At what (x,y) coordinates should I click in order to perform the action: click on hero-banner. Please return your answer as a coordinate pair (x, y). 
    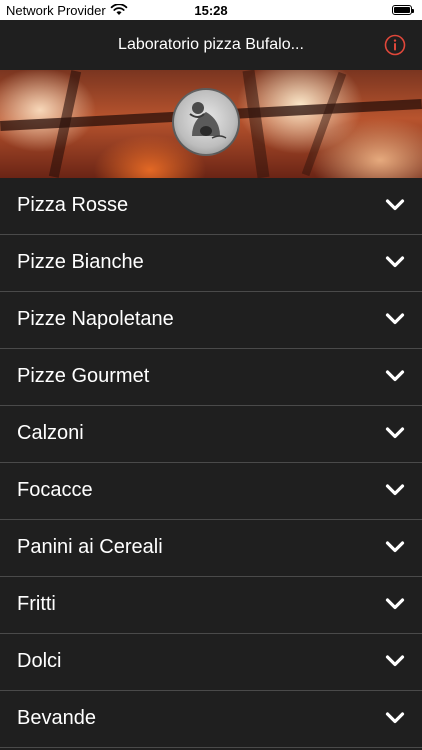
    Looking at the image, I should click on (211, 124).